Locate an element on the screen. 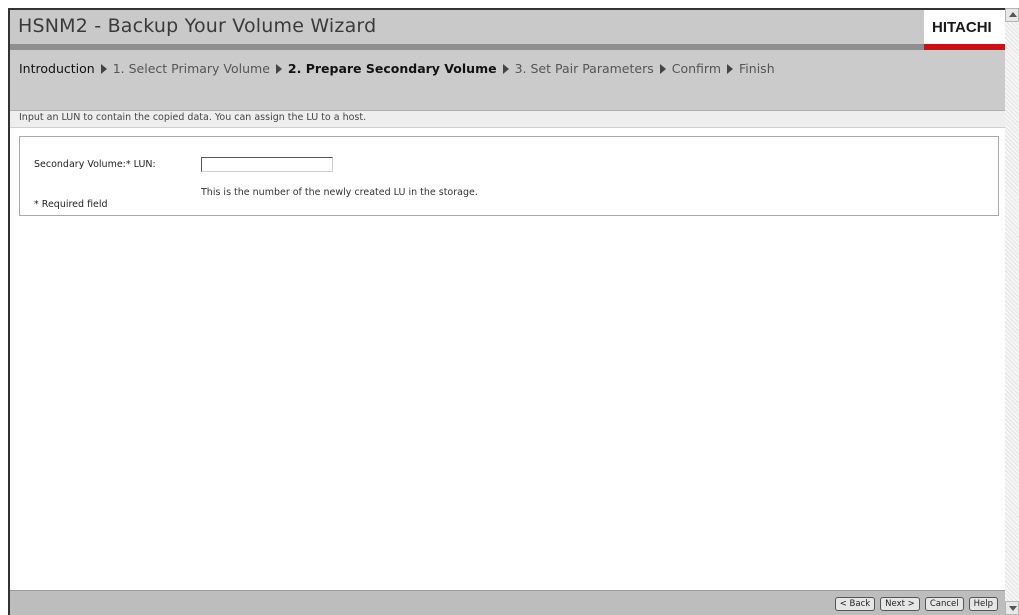 This screenshot has width=1019, height=615. scroll-down-button is located at coordinates (1012, 608).